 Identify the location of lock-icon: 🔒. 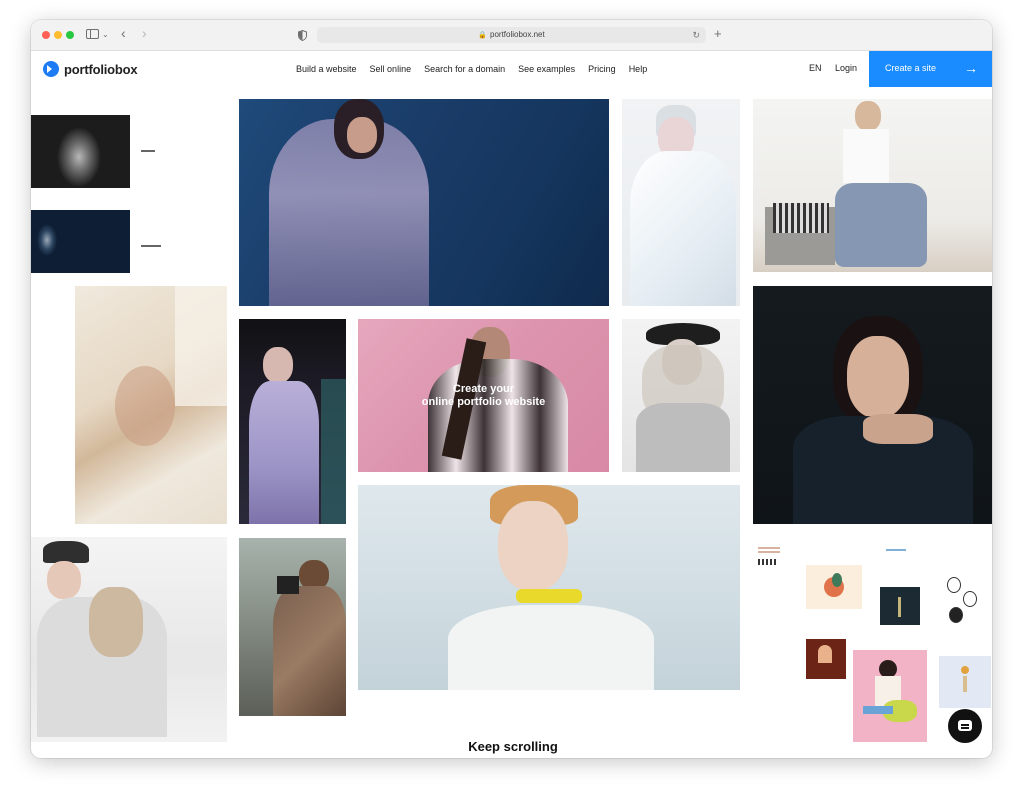
(482, 35).